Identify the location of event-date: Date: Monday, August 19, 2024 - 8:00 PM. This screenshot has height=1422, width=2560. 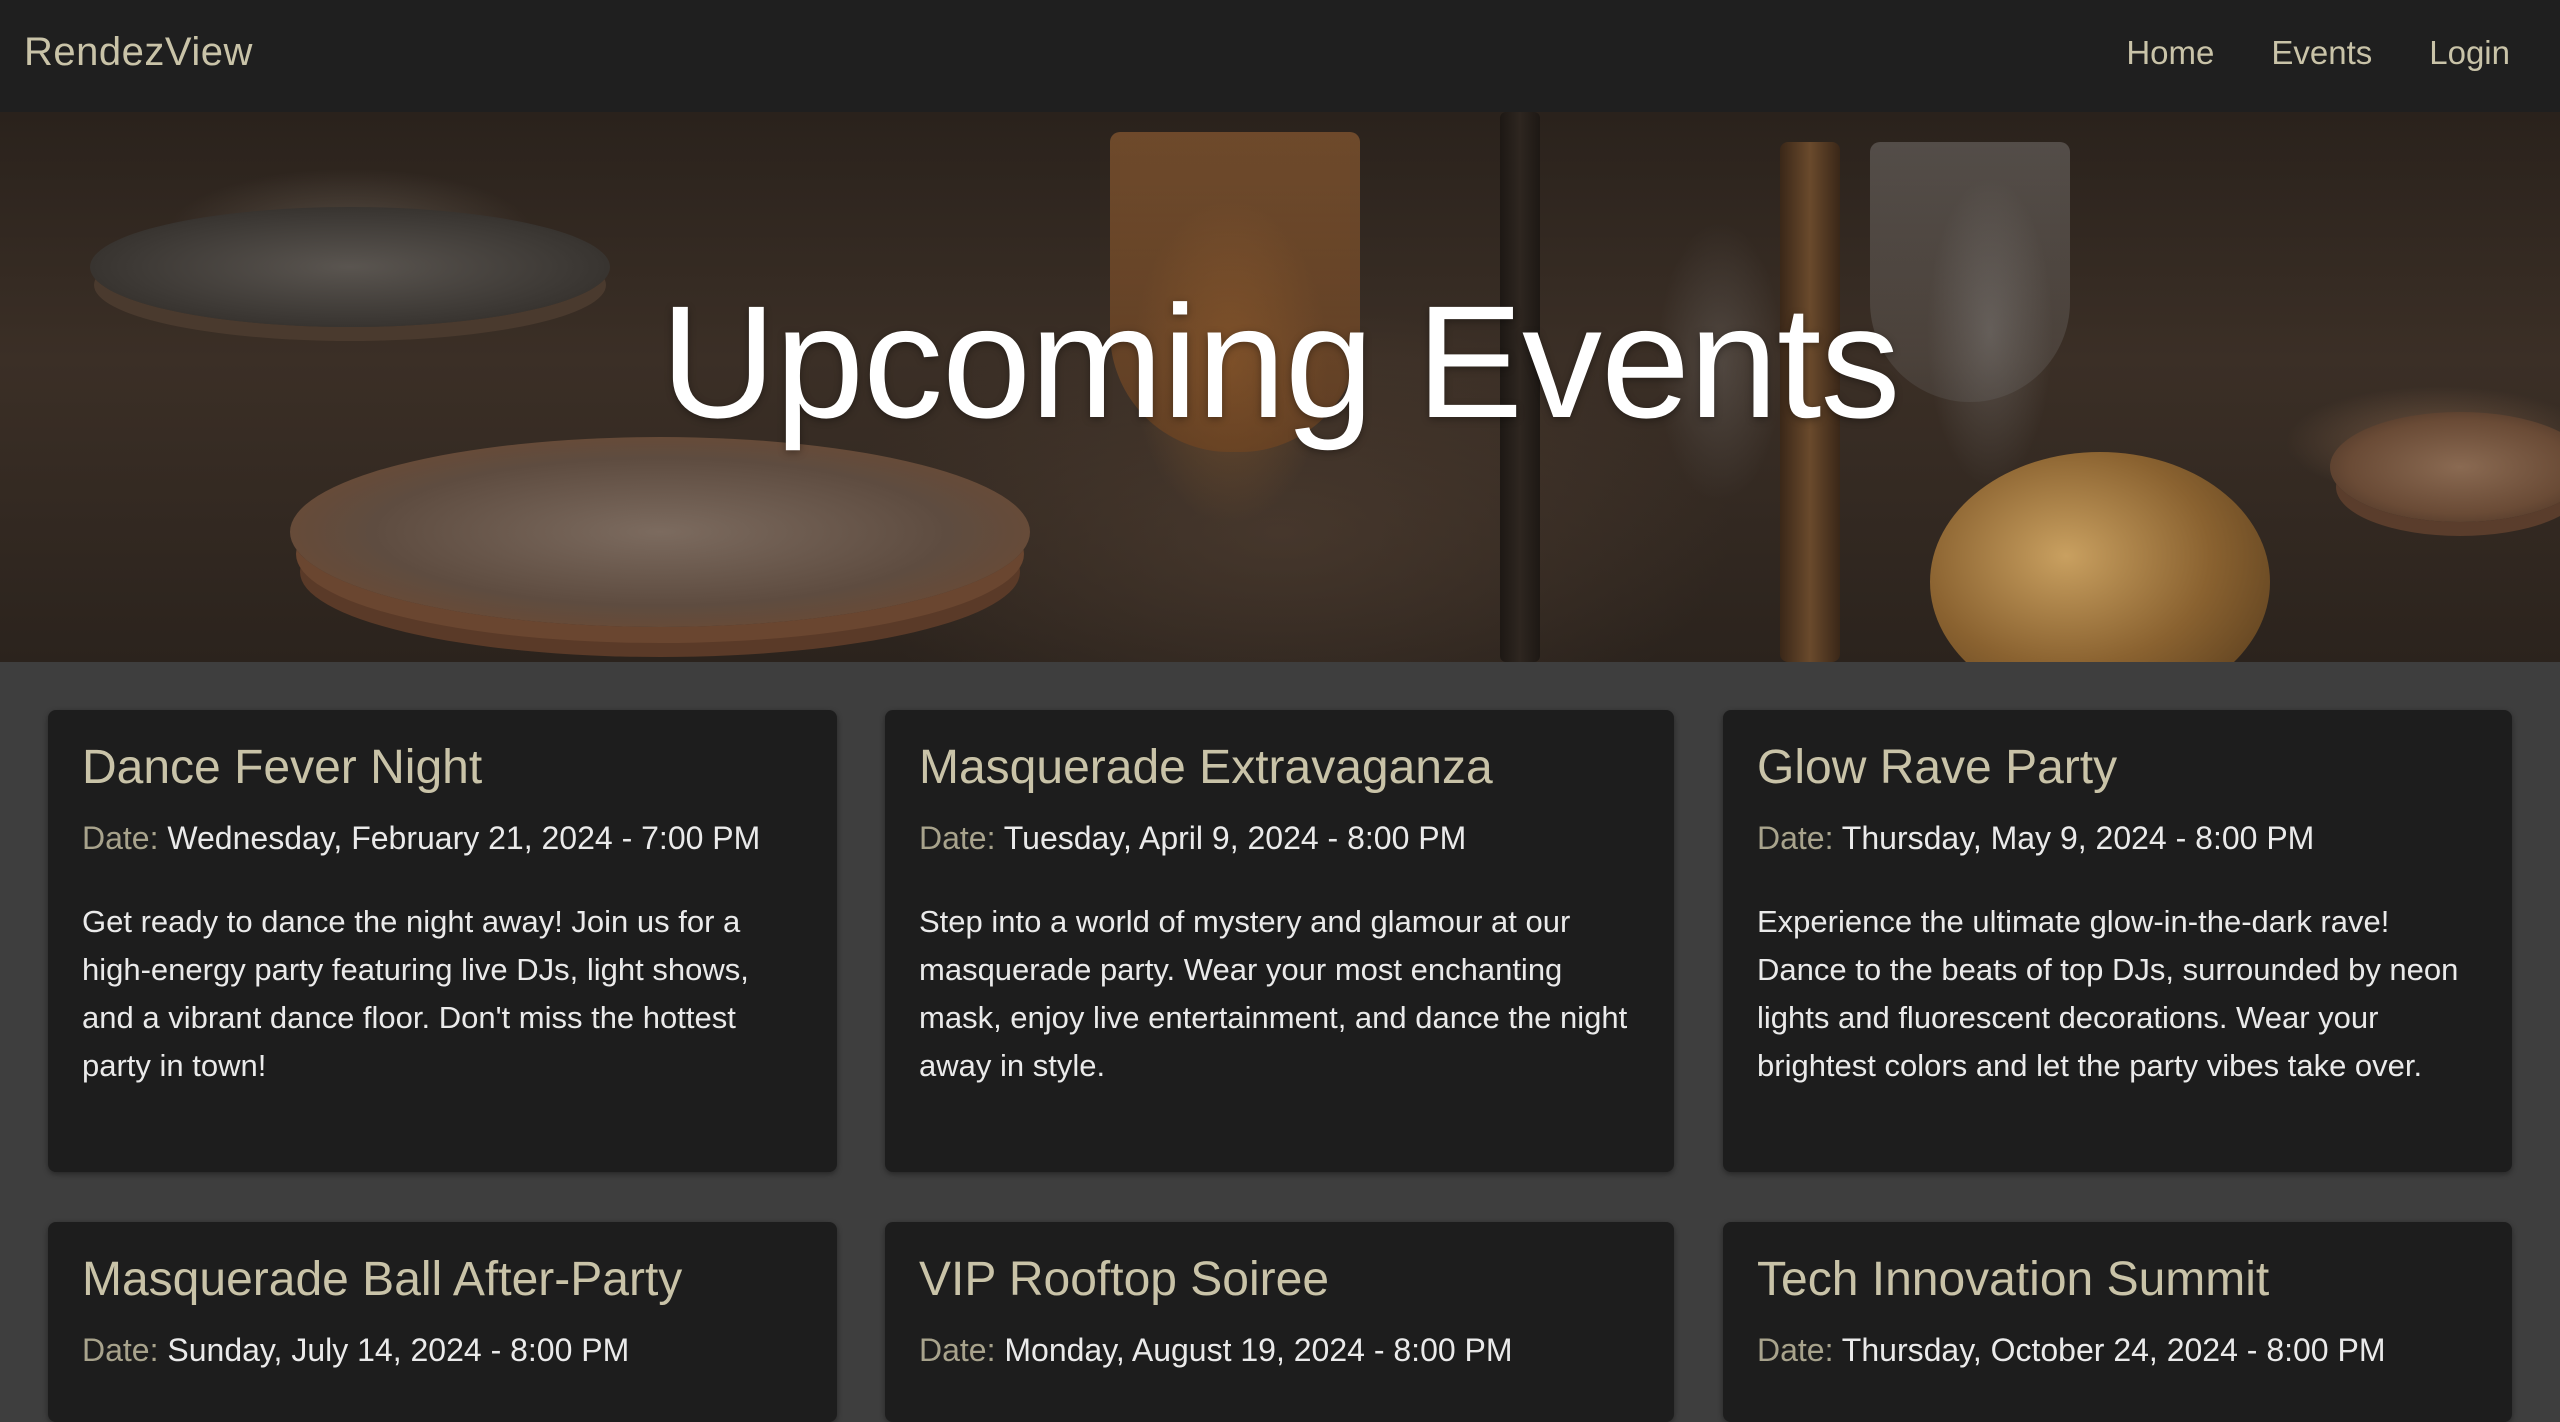
(1279, 1350).